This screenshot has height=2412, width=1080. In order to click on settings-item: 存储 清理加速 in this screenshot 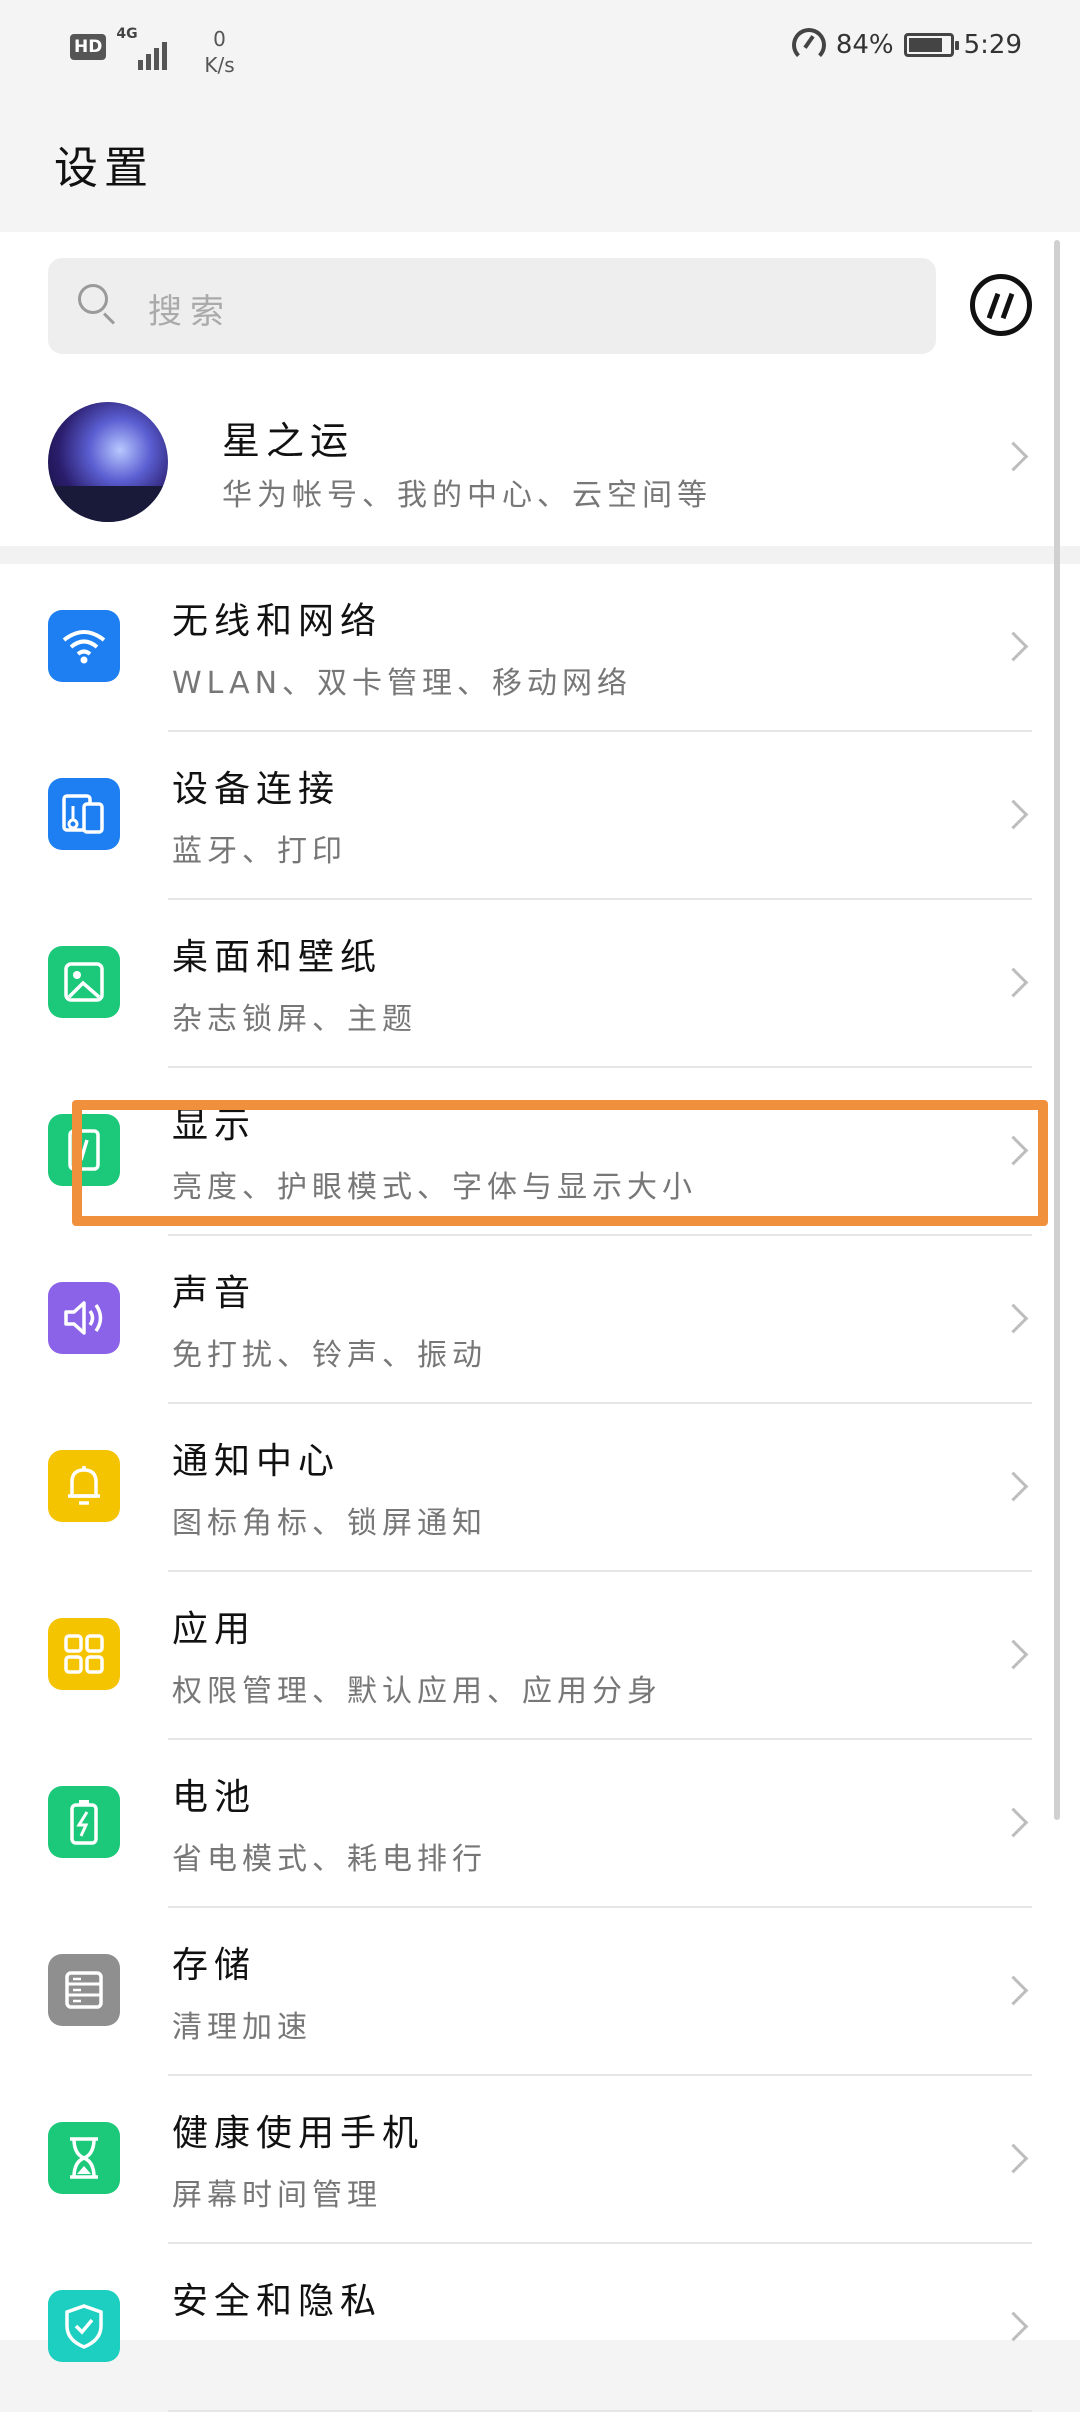, I will do `click(540, 1992)`.